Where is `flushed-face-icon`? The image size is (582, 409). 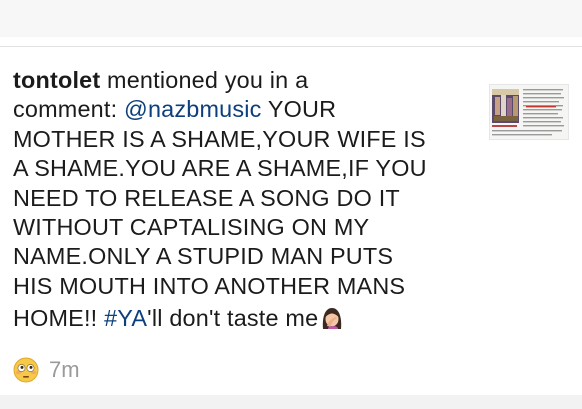
flushed-face-icon is located at coordinates (26, 370).